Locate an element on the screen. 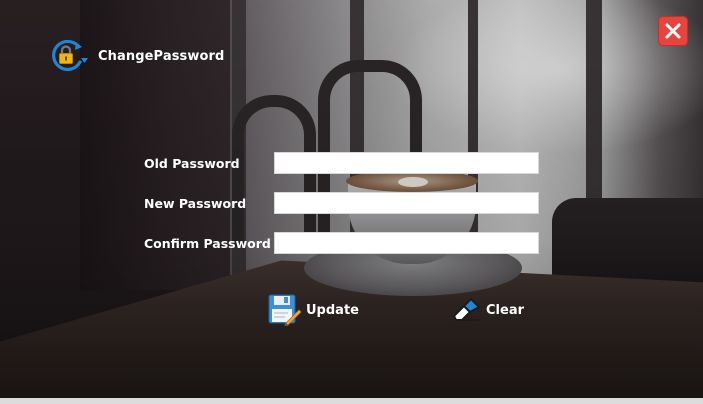  eraser-icon is located at coordinates (466, 309).